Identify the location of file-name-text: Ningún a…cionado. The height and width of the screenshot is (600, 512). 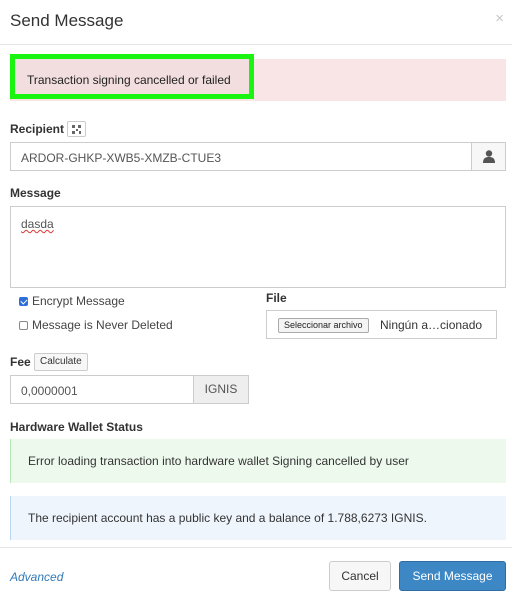
(431, 325).